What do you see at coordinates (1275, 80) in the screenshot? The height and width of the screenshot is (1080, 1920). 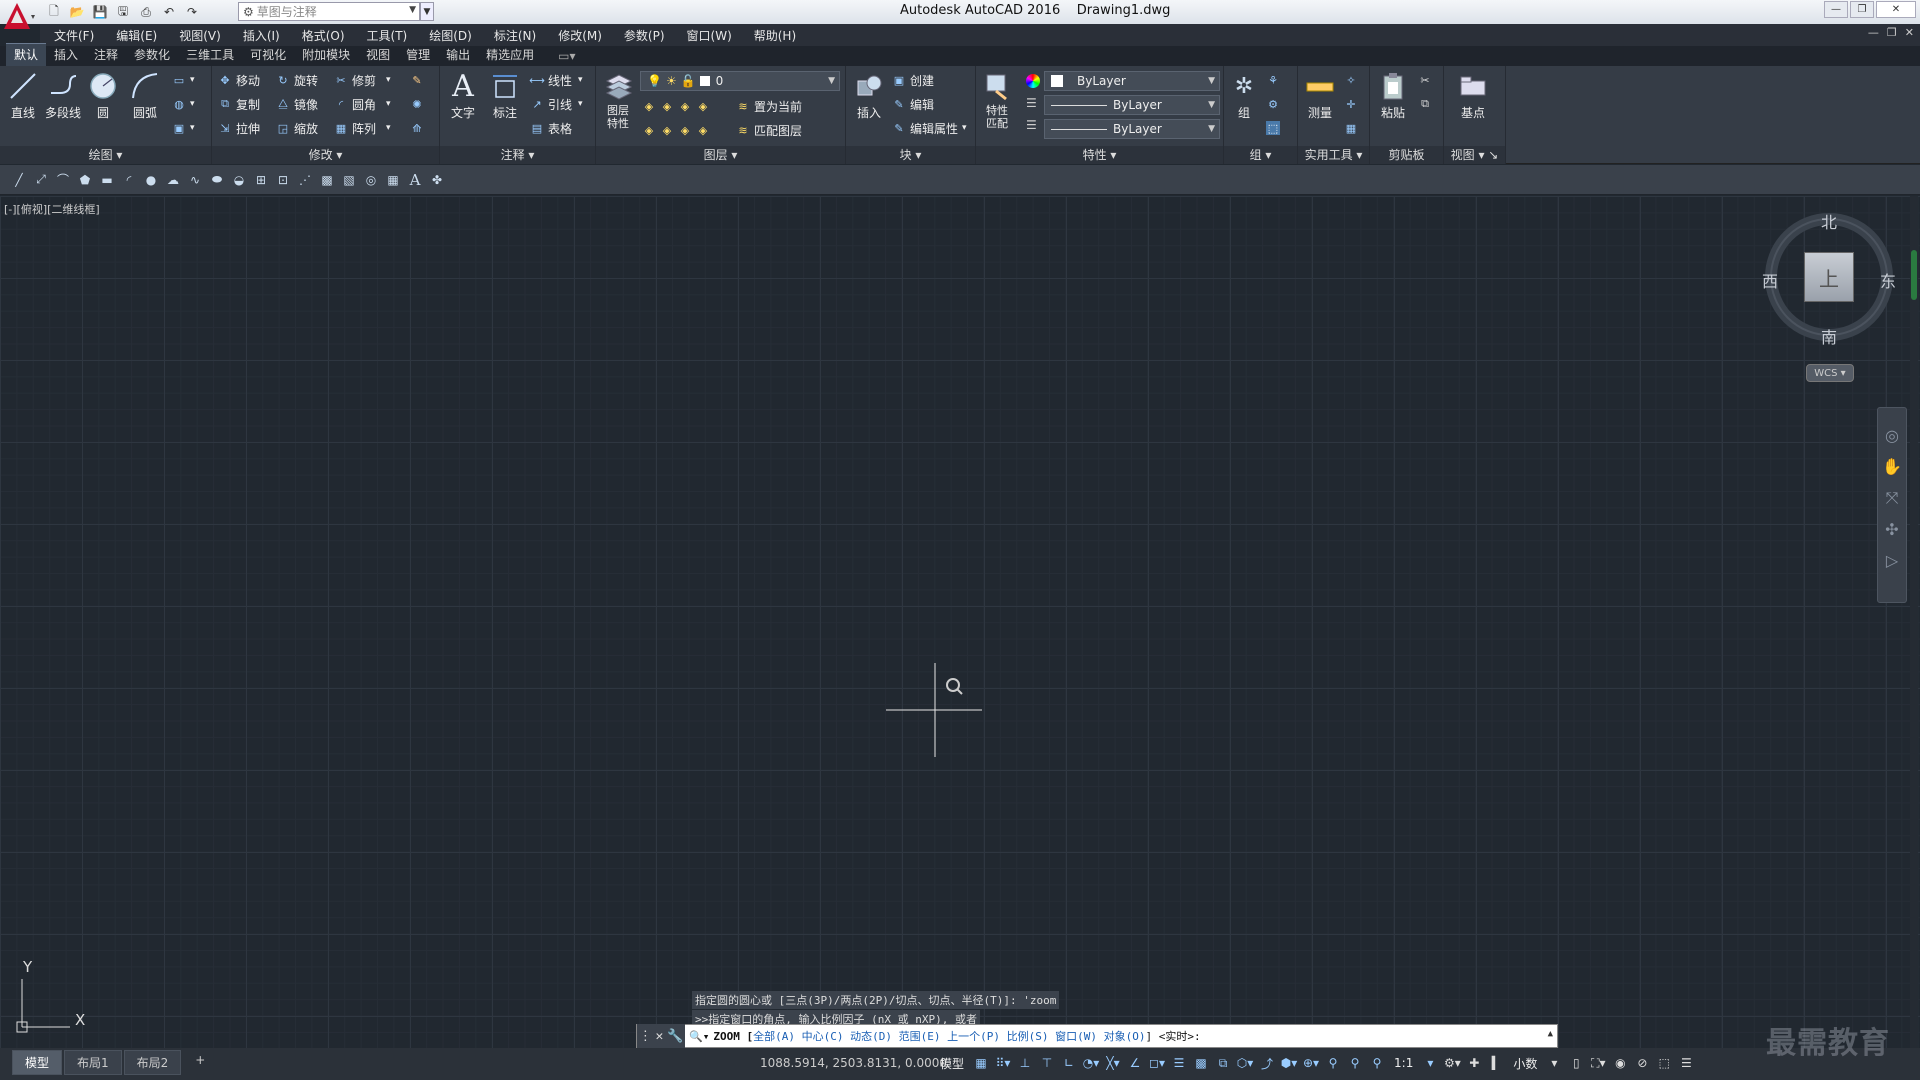 I see `ungroup-tool: ⚘` at bounding box center [1275, 80].